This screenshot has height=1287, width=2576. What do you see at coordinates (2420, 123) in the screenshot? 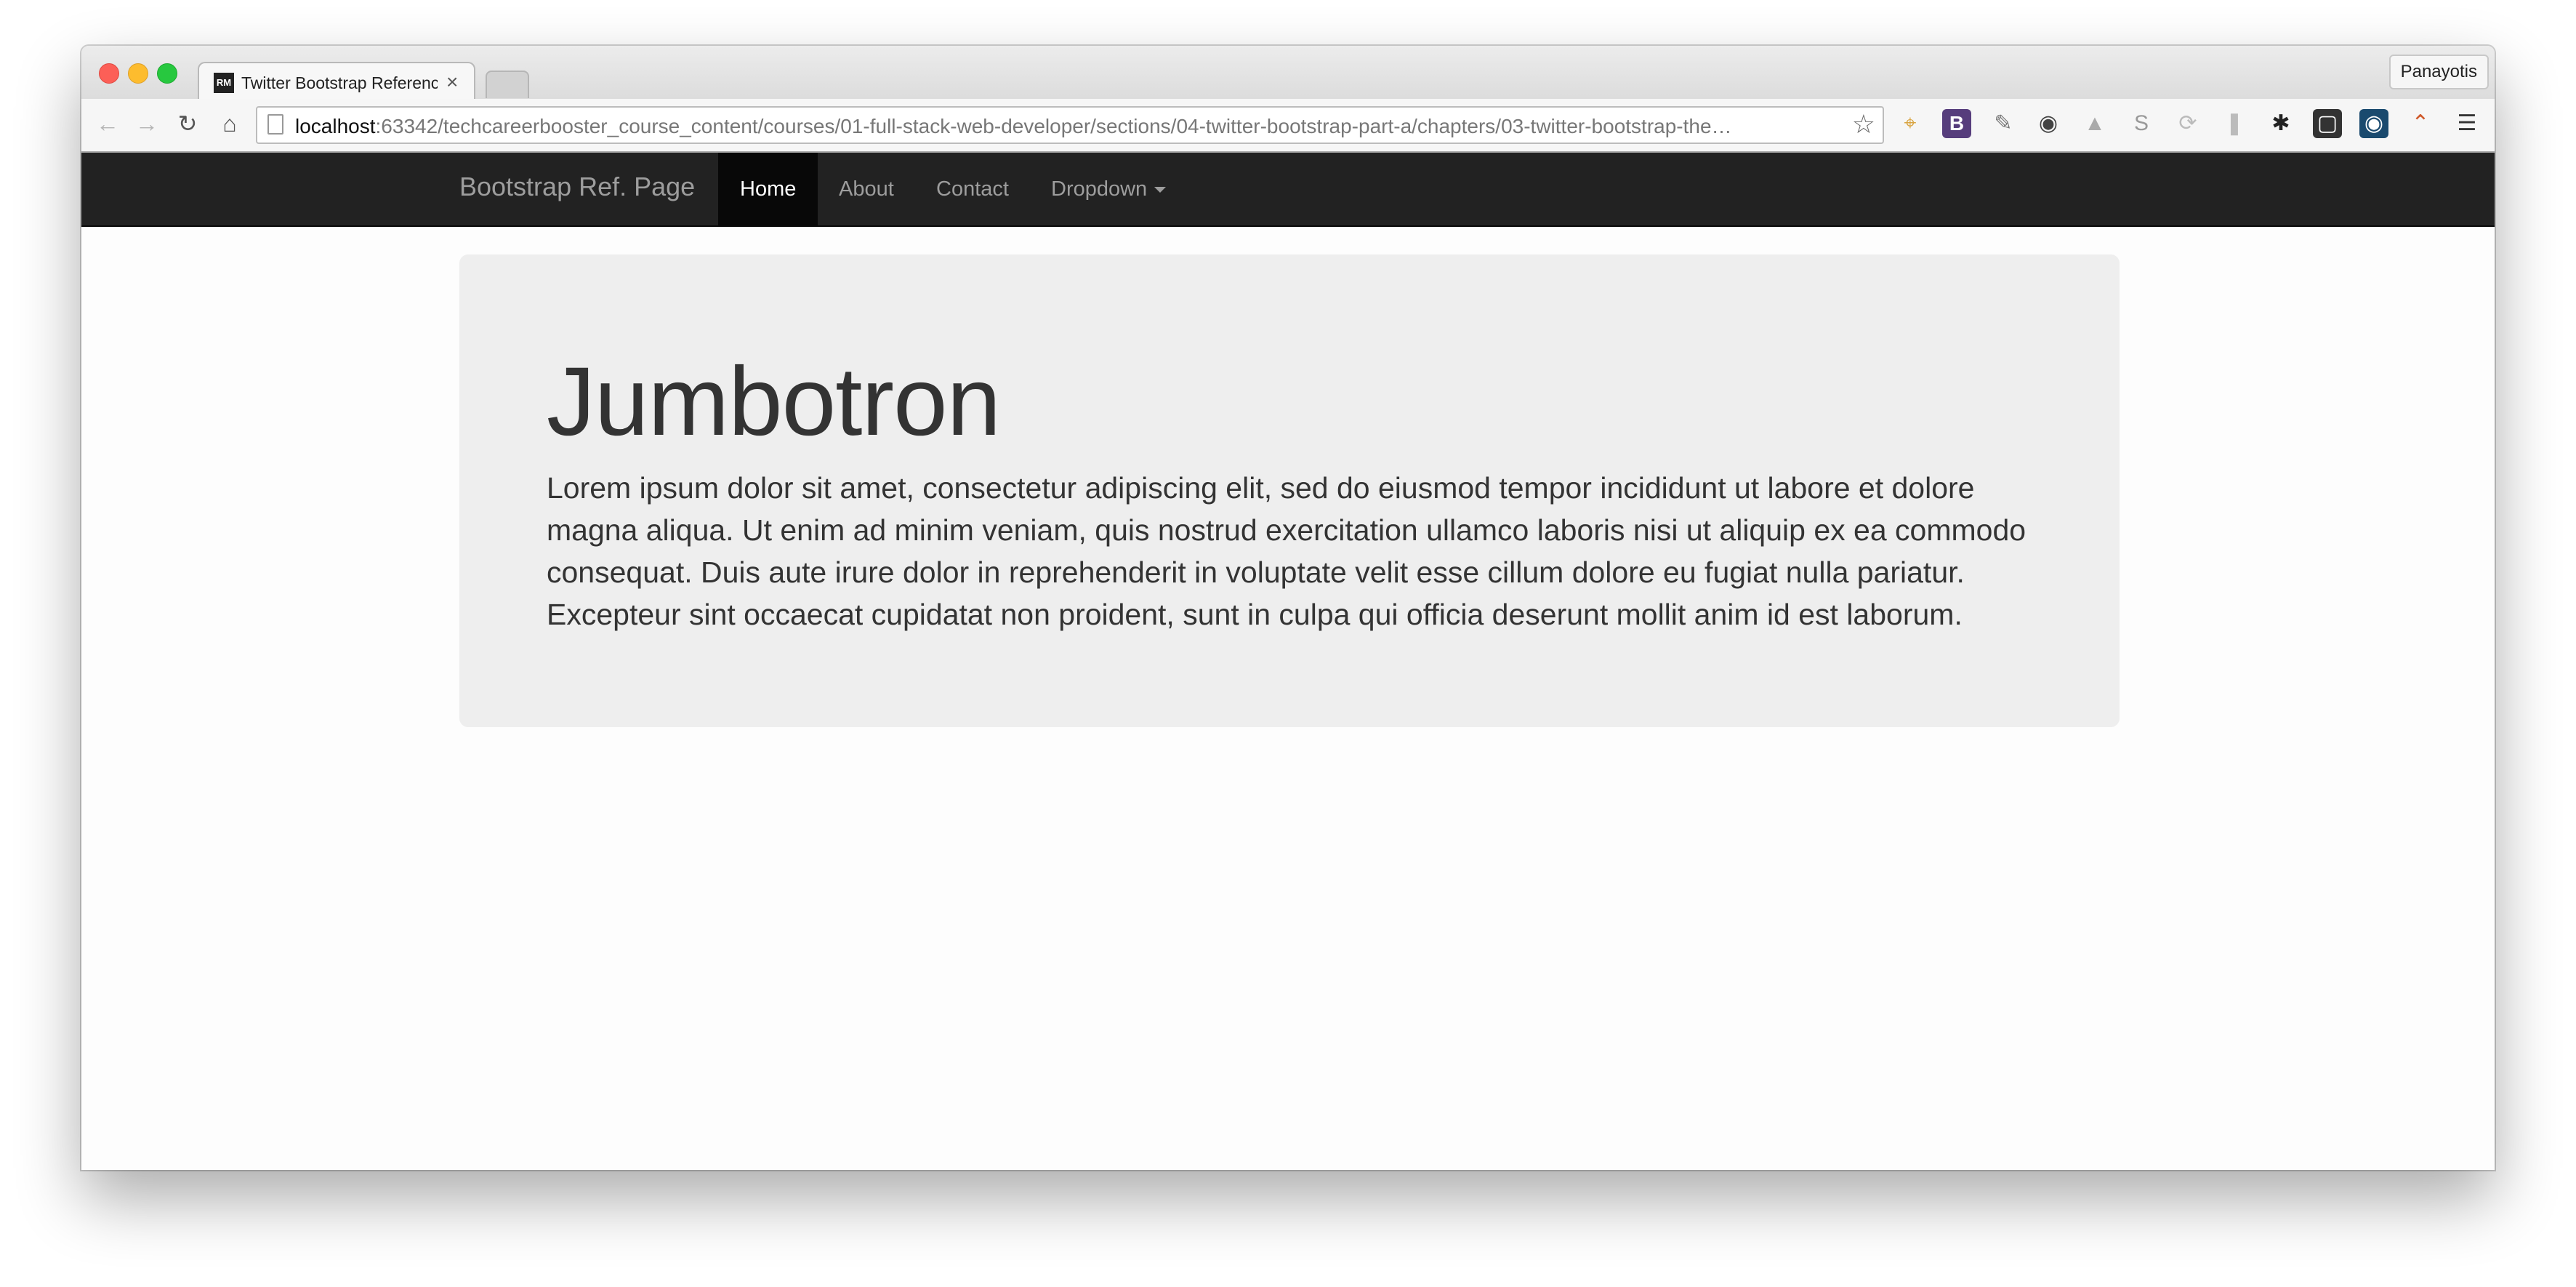
I see `chart-extension-icon: ⌃` at bounding box center [2420, 123].